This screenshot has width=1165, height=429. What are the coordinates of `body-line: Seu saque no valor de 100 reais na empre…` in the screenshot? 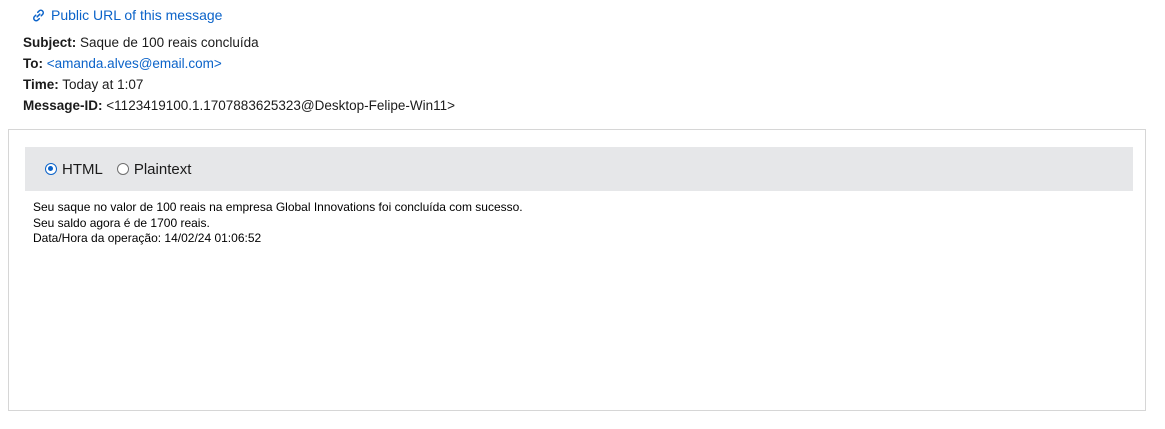 It's located at (278, 207).